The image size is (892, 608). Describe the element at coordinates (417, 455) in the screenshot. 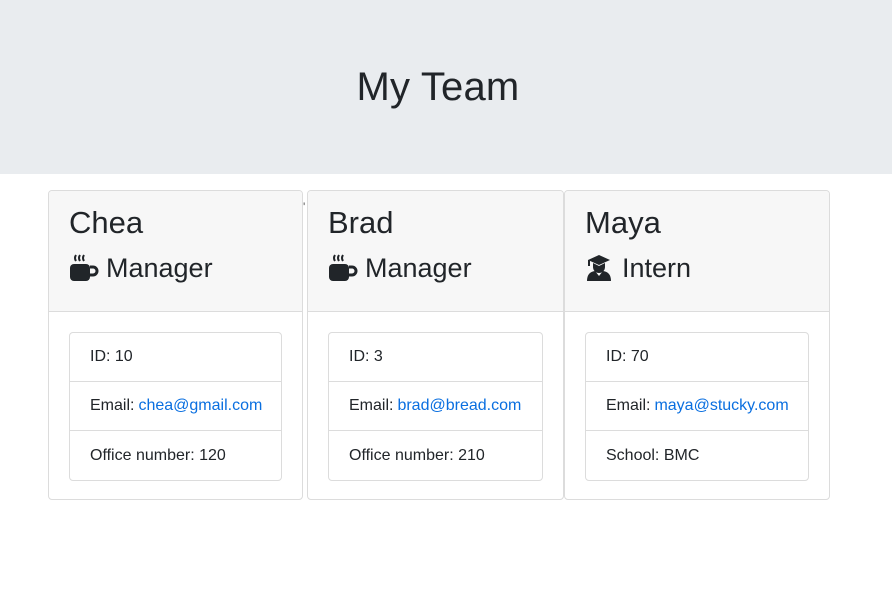

I see `office-number-item: Office number: 210` at that location.